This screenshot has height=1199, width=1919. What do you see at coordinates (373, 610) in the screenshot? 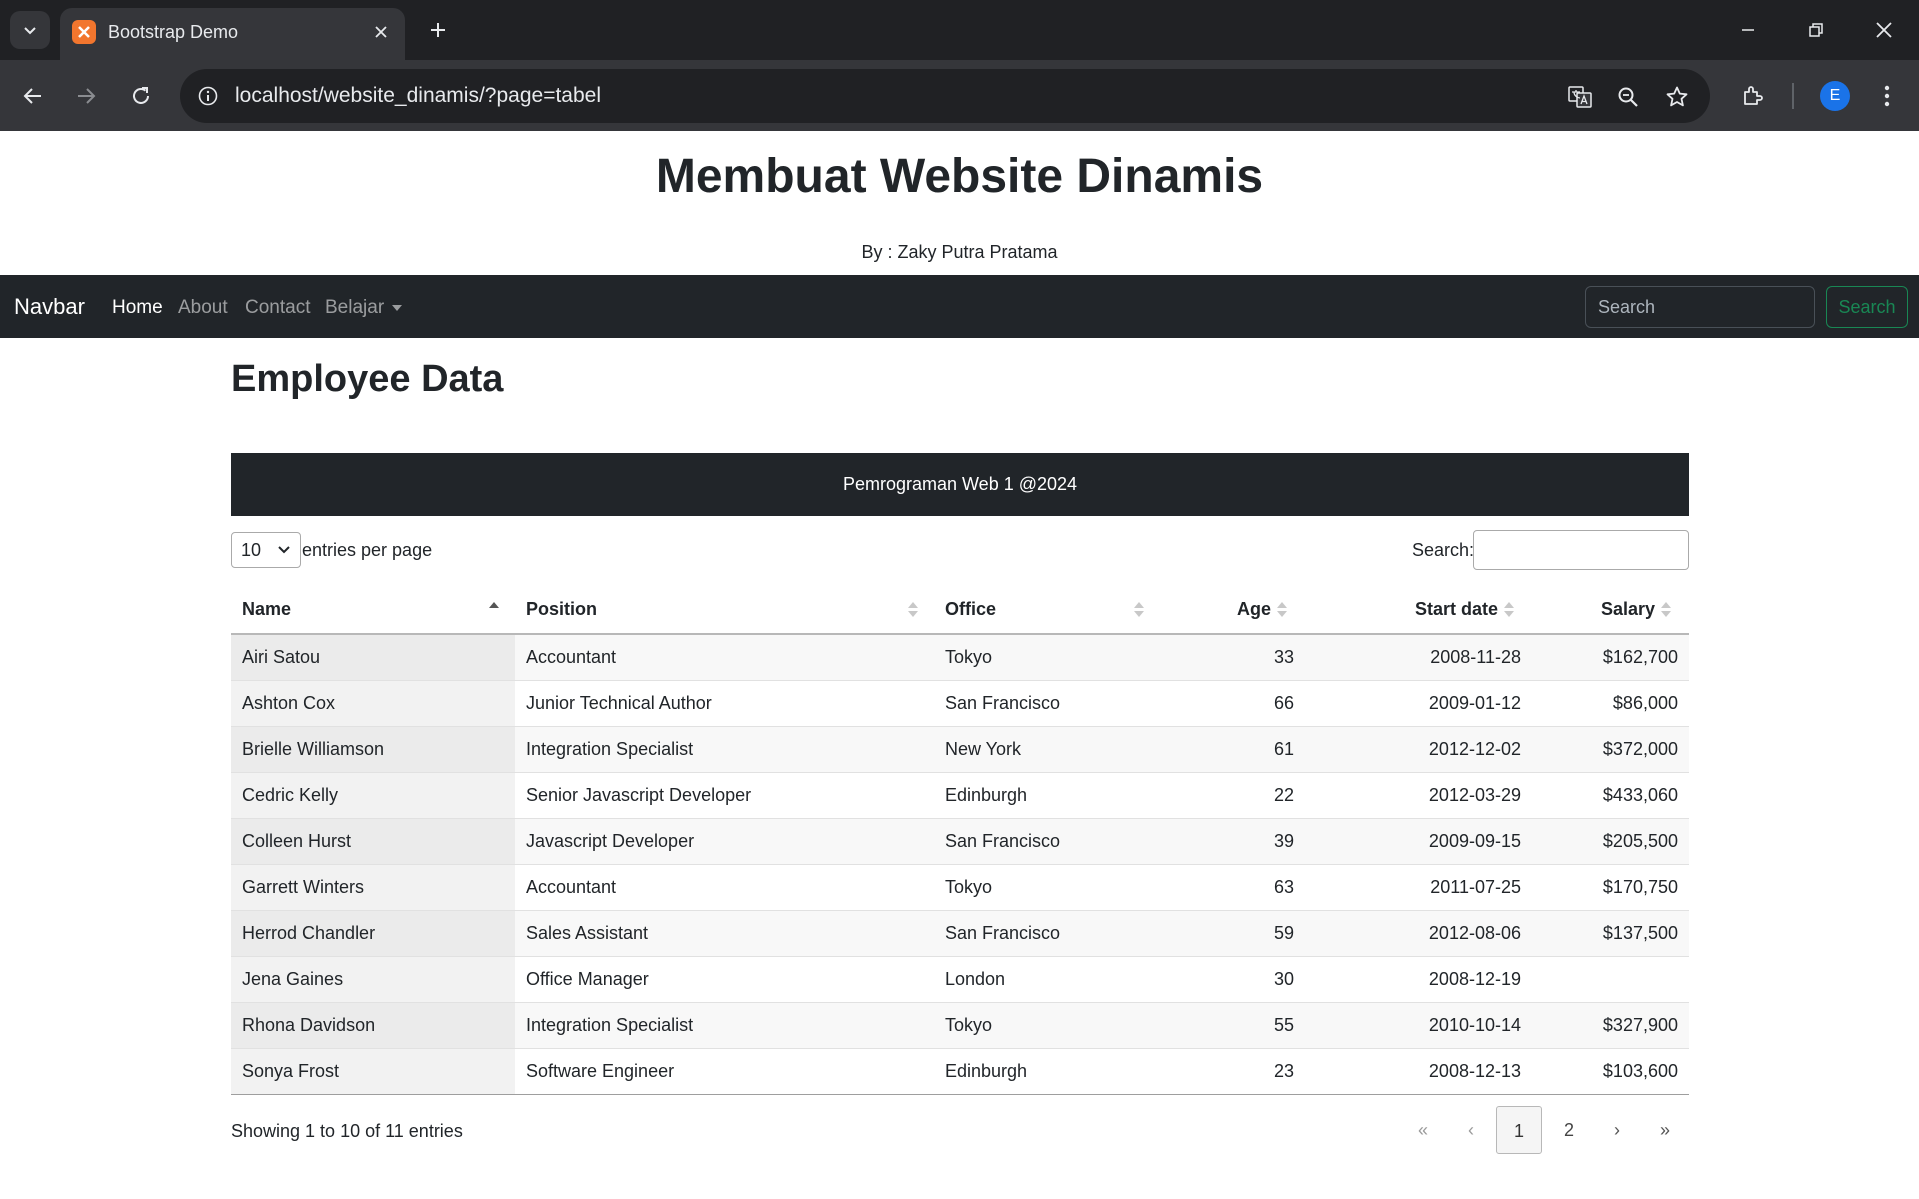
I see `column-header-name: Name` at bounding box center [373, 610].